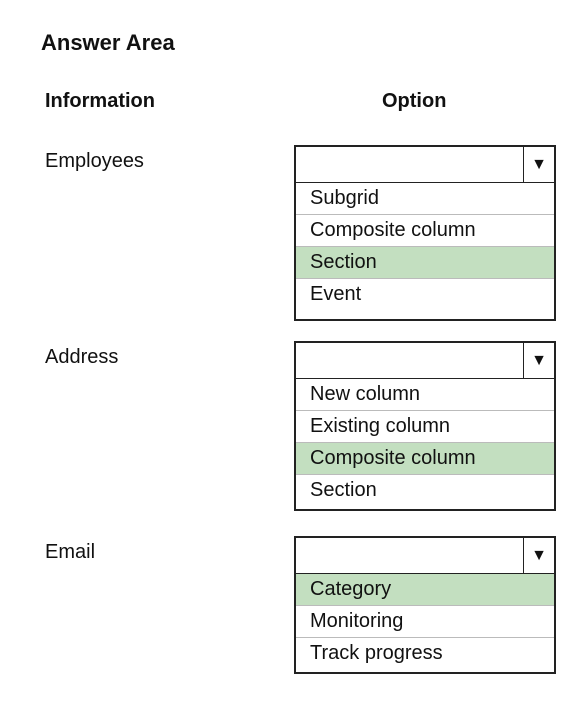 The image size is (584, 713). What do you see at coordinates (414, 101) in the screenshot?
I see `option-header: Option` at bounding box center [414, 101].